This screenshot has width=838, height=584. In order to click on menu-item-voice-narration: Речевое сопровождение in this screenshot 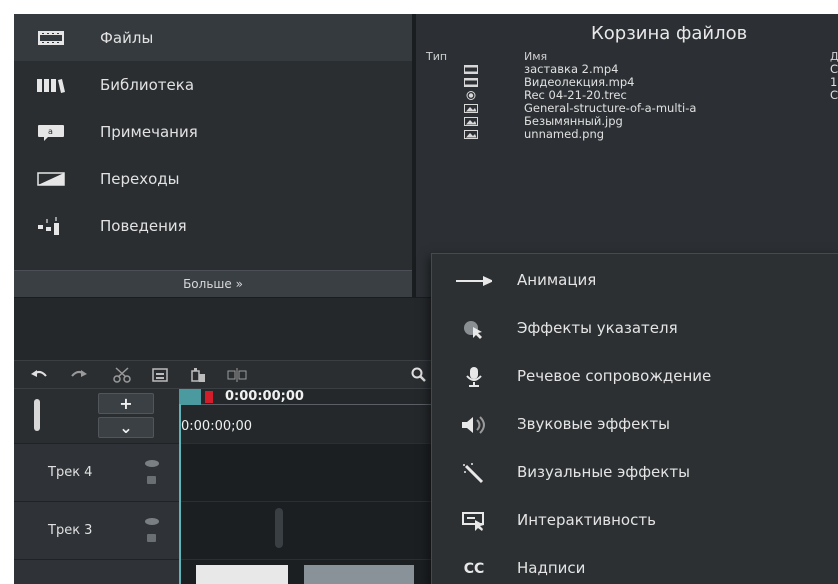, I will do `click(635, 377)`.